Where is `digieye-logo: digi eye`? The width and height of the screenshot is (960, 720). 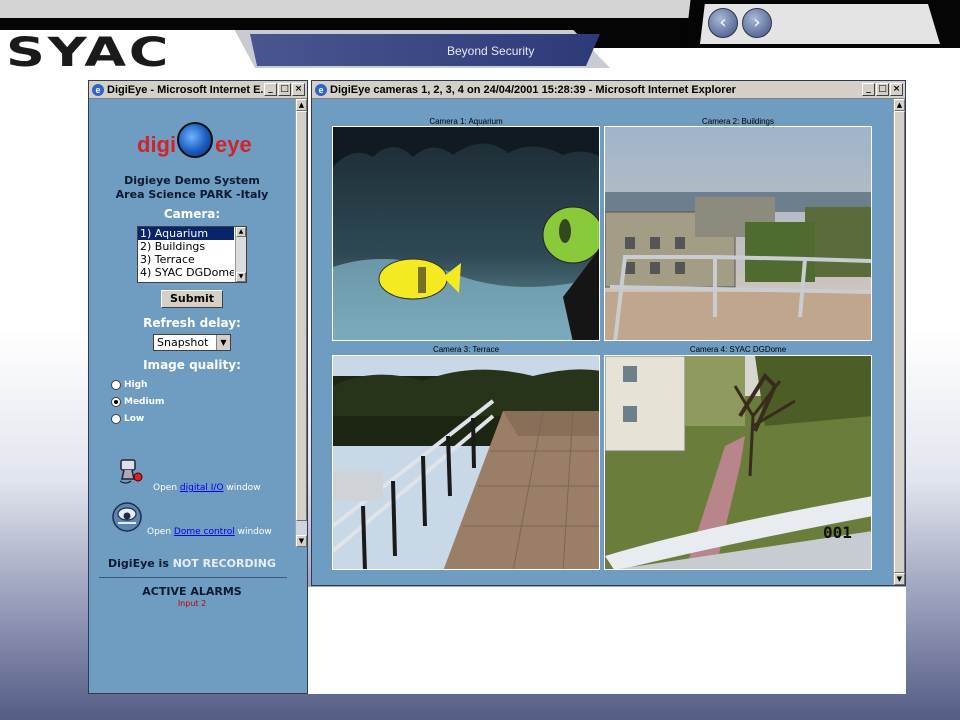 digieye-logo: digi eye is located at coordinates (194, 140).